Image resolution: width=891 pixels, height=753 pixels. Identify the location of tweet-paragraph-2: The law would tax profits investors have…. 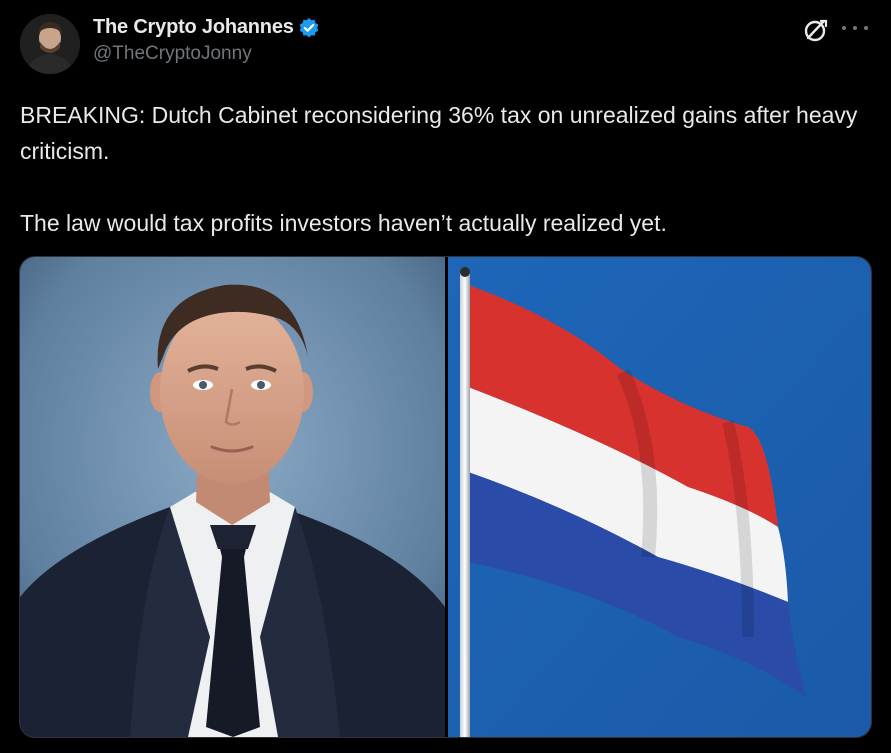
(343, 223).